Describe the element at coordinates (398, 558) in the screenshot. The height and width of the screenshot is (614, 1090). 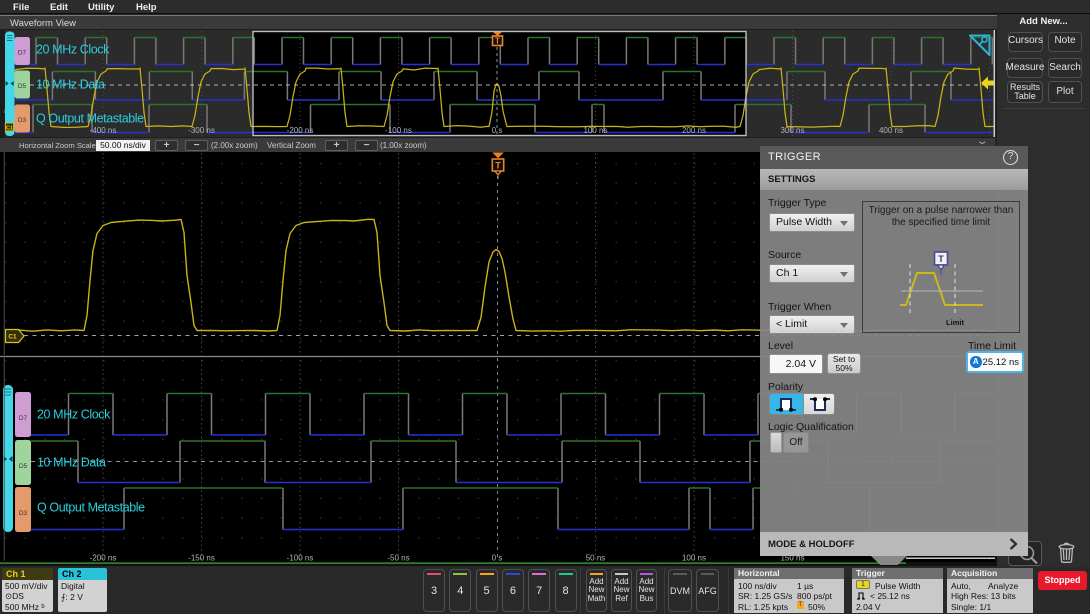
I see `svg-text: -50 ns` at that location.